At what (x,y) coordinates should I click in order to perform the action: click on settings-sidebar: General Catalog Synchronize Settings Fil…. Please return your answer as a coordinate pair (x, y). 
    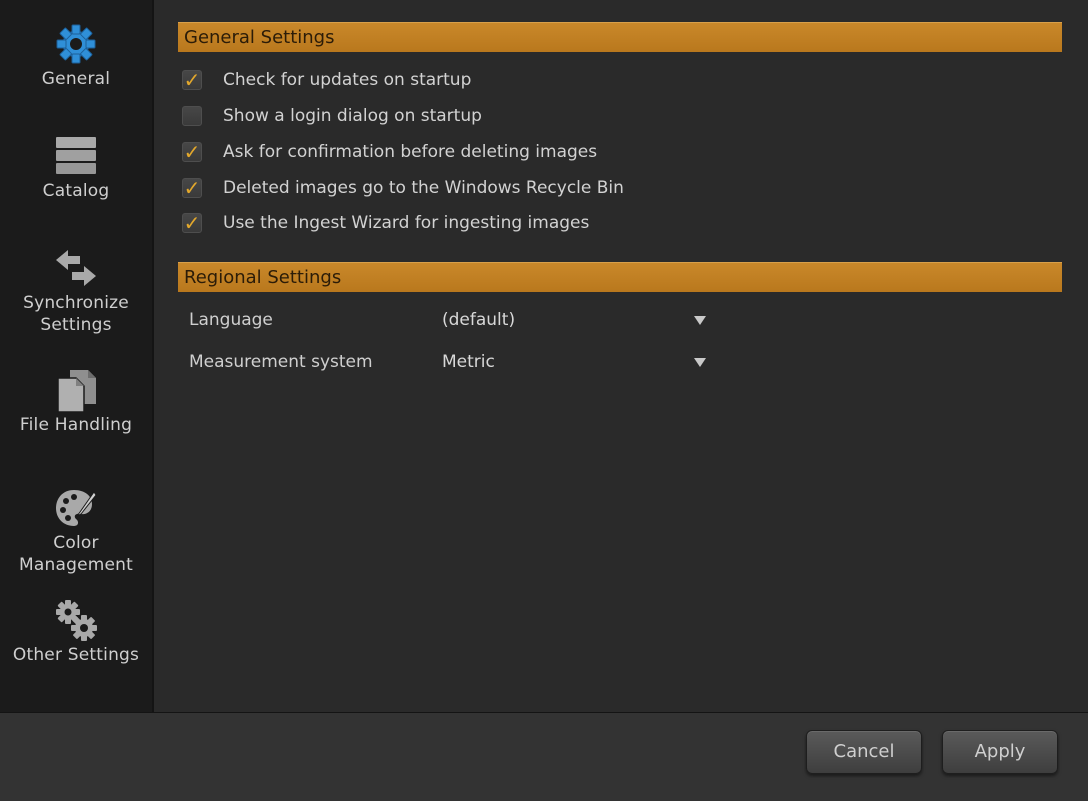
    Looking at the image, I should click on (77, 356).